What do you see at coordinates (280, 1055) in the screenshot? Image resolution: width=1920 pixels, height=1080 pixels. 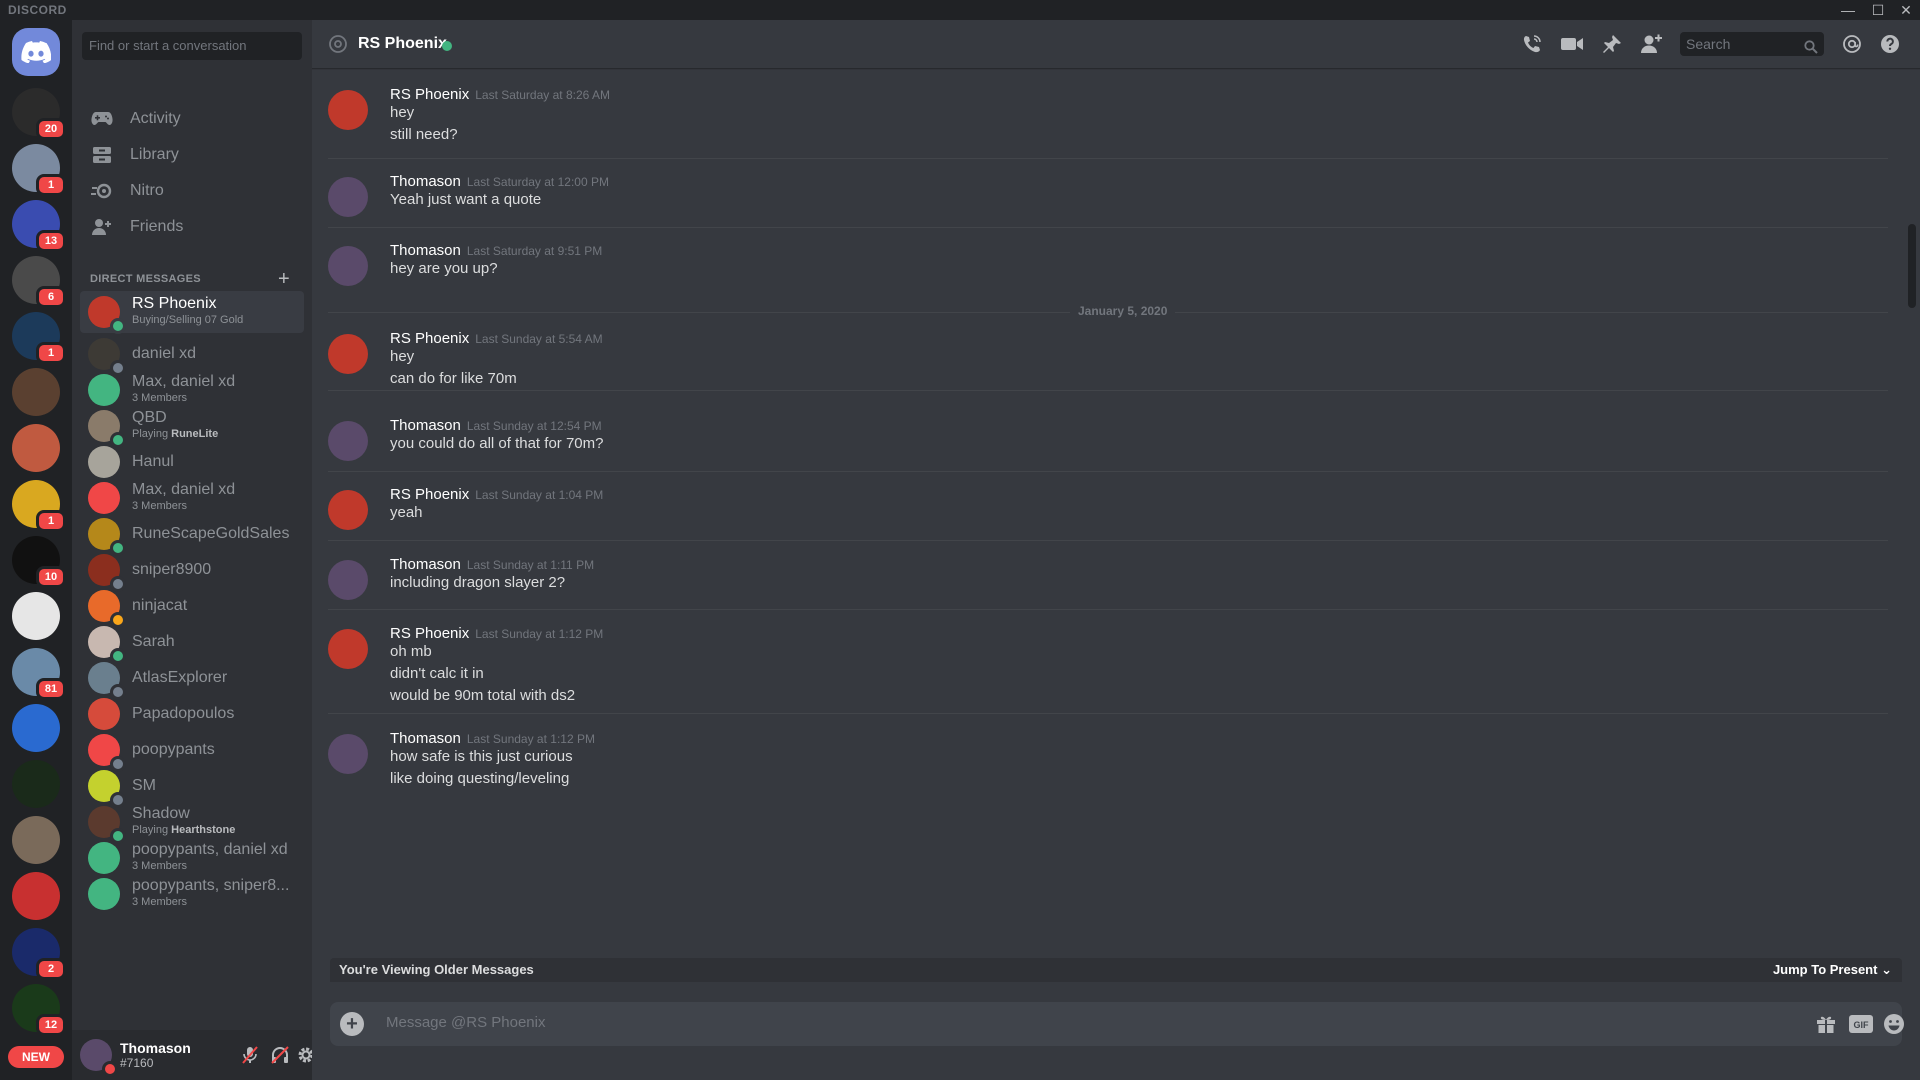 I see `deafen-button` at bounding box center [280, 1055].